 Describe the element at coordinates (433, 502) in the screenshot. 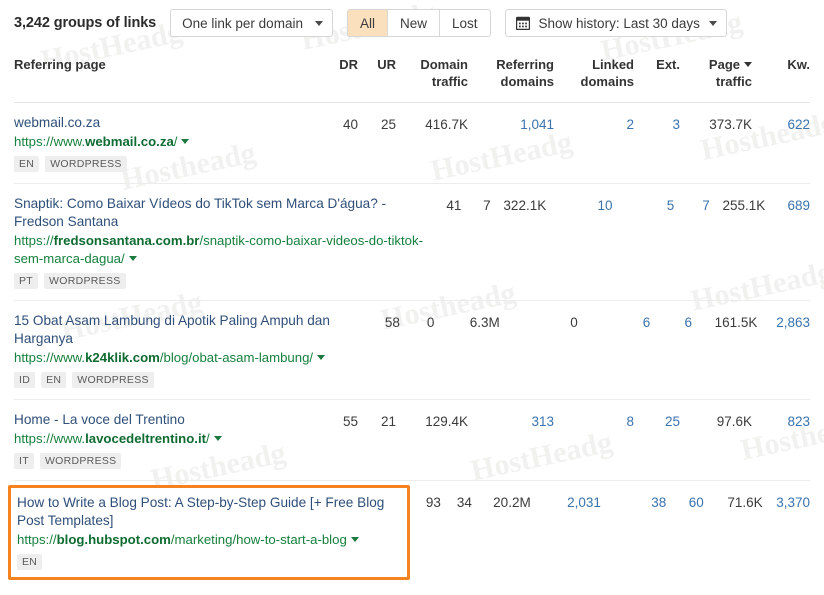

I see `dr-value: 93` at that location.